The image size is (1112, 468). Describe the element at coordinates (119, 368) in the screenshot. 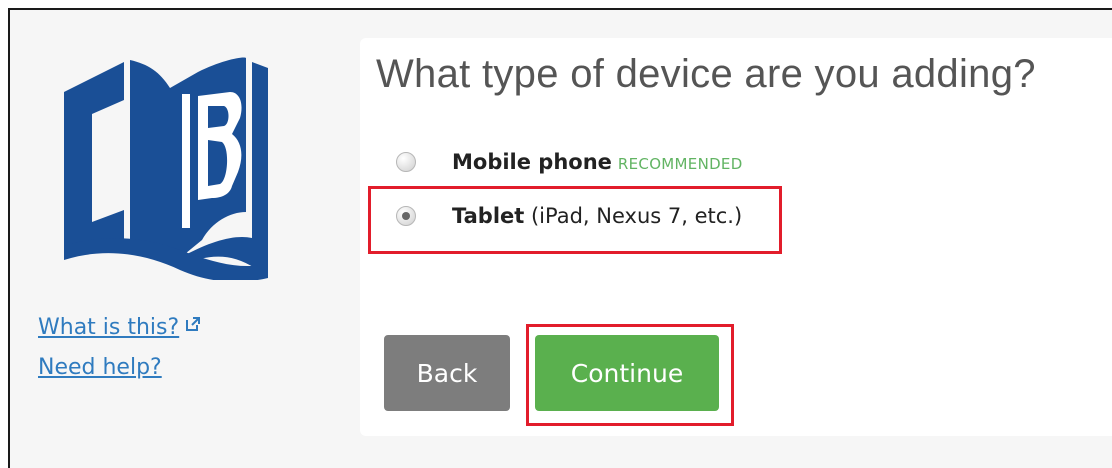

I see `need-help-link: Need help?` at that location.